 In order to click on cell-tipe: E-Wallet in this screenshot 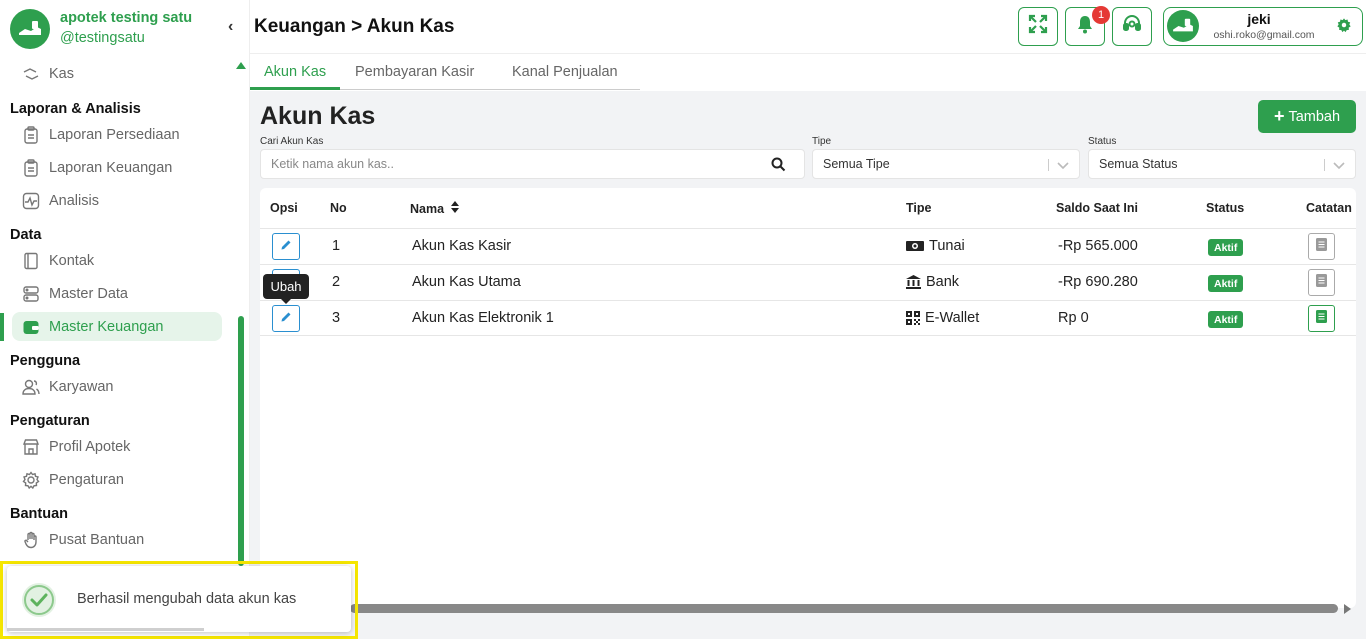, I will do `click(942, 318)`.